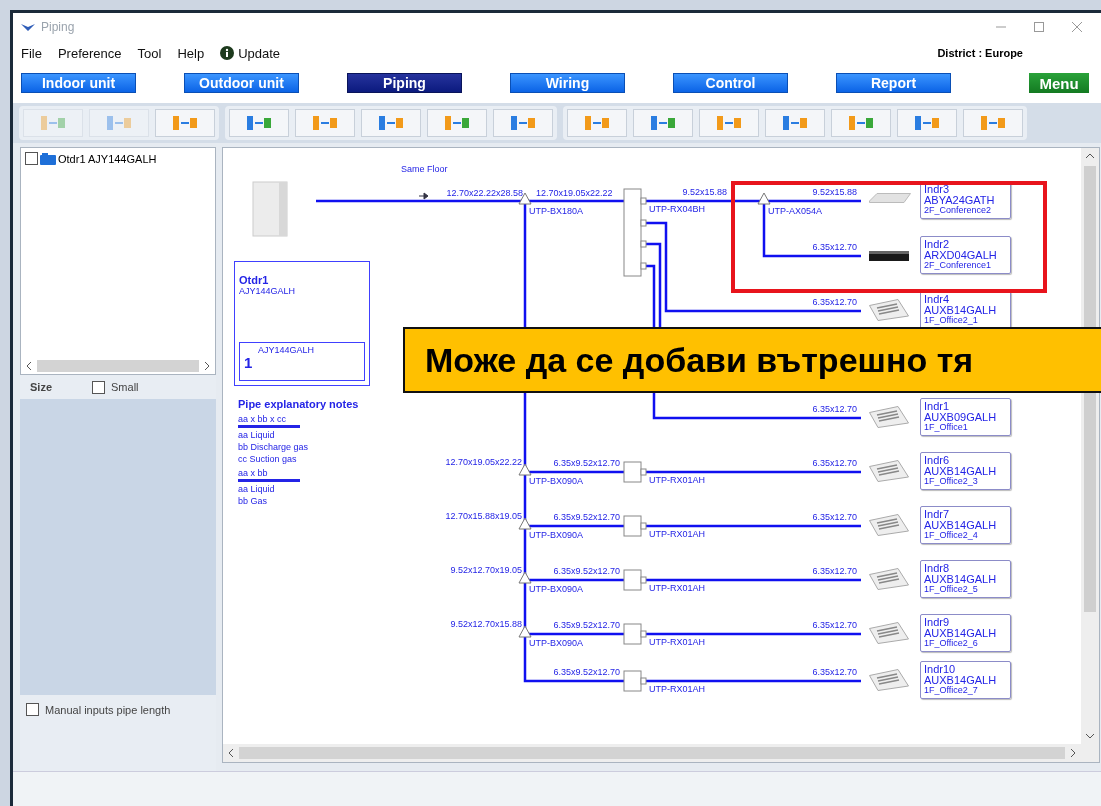  I want to click on indoor-unit-card: Indr9 AUXB14GALH 1F_Office2_6, so click(965, 633).